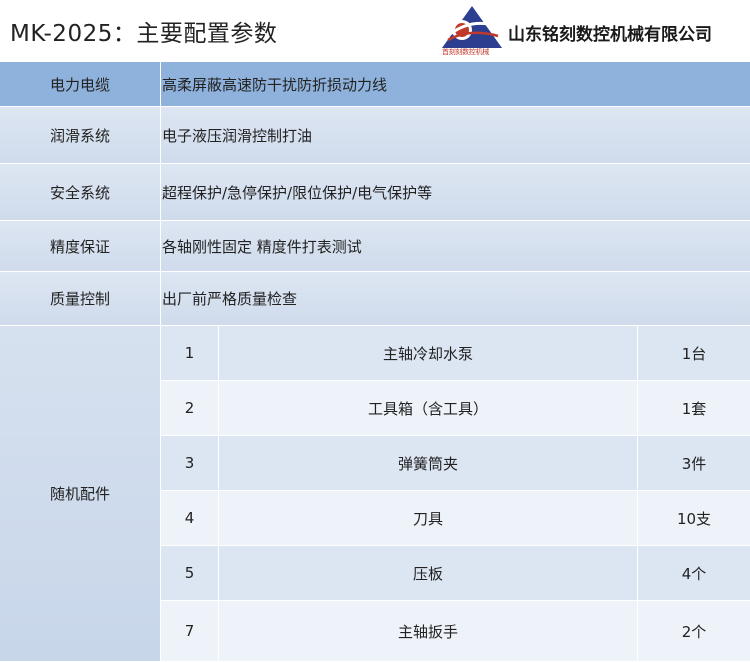 Image resolution: width=750 pixels, height=662 pixels. Describe the element at coordinates (80, 246) in the screenshot. I see `spec-label: 精度保证` at that location.